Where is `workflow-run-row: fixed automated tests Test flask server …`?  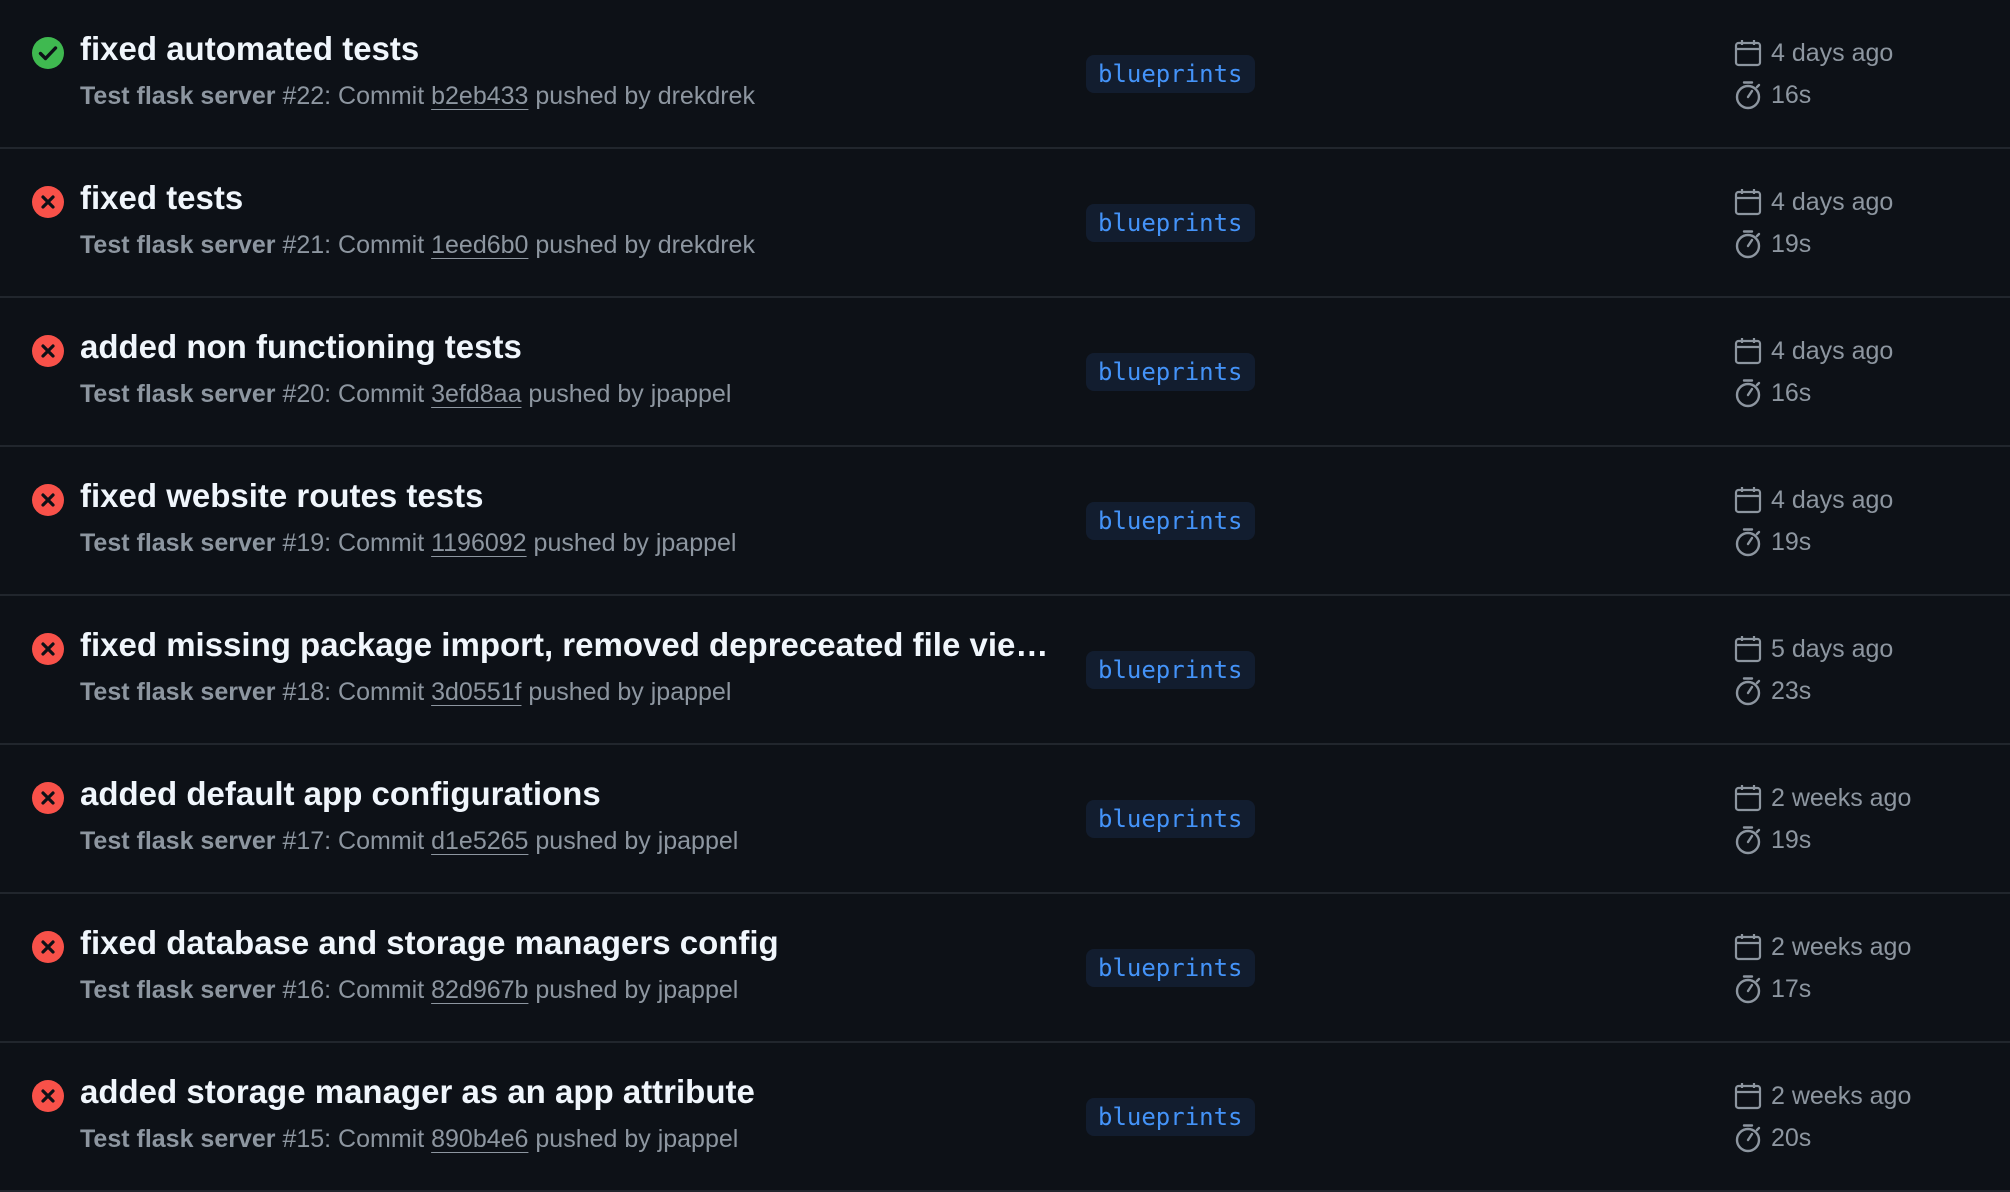 workflow-run-row: fixed automated tests Test flask server … is located at coordinates (1005, 74).